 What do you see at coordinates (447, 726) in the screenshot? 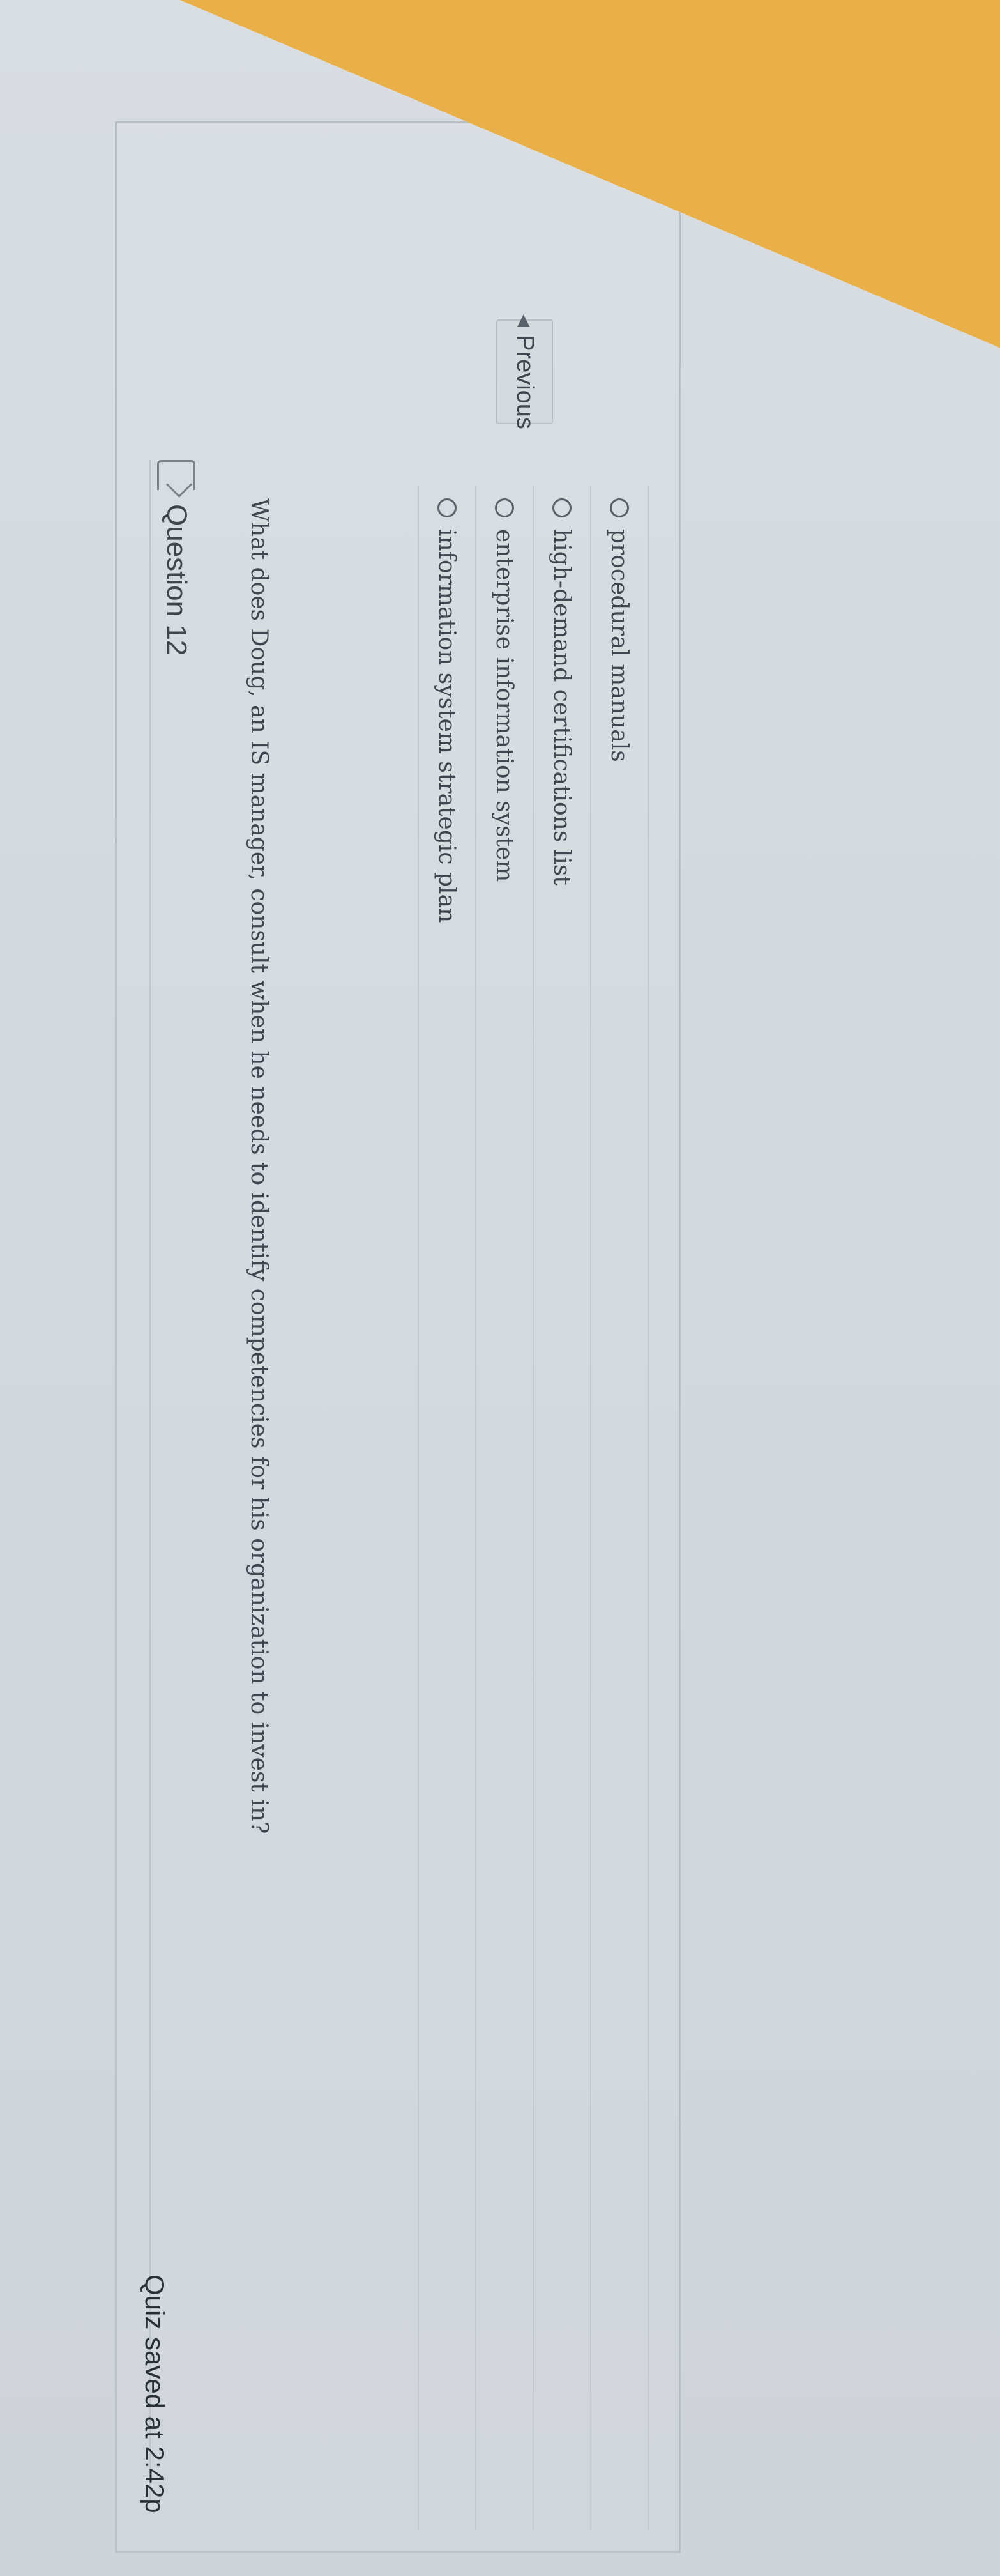
I see `answer-label: information system strategic plan` at bounding box center [447, 726].